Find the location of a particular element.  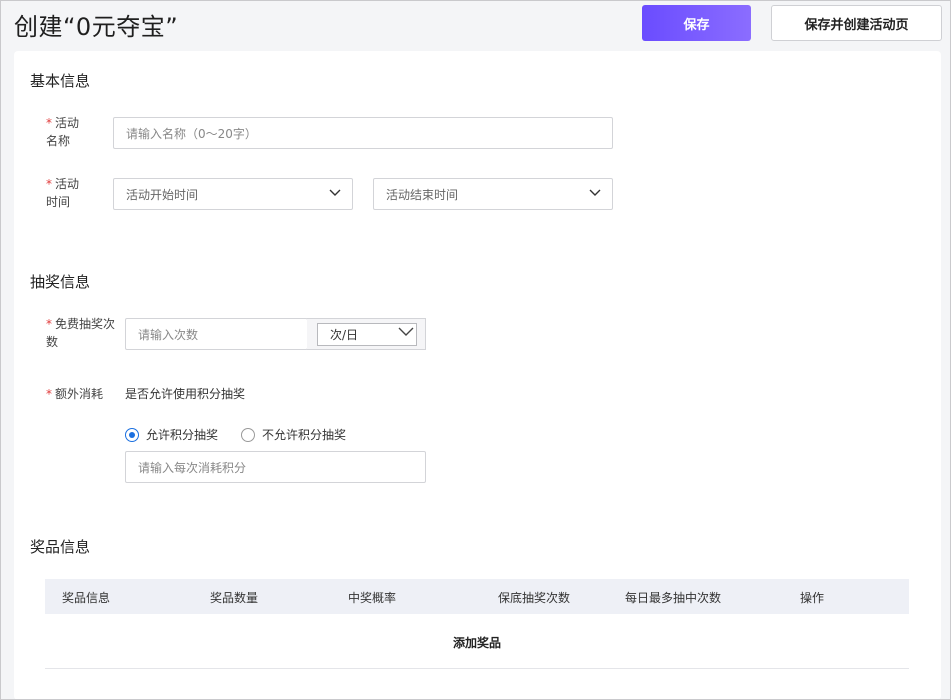

add-prize-button: 添加奖品 is located at coordinates (477, 642).